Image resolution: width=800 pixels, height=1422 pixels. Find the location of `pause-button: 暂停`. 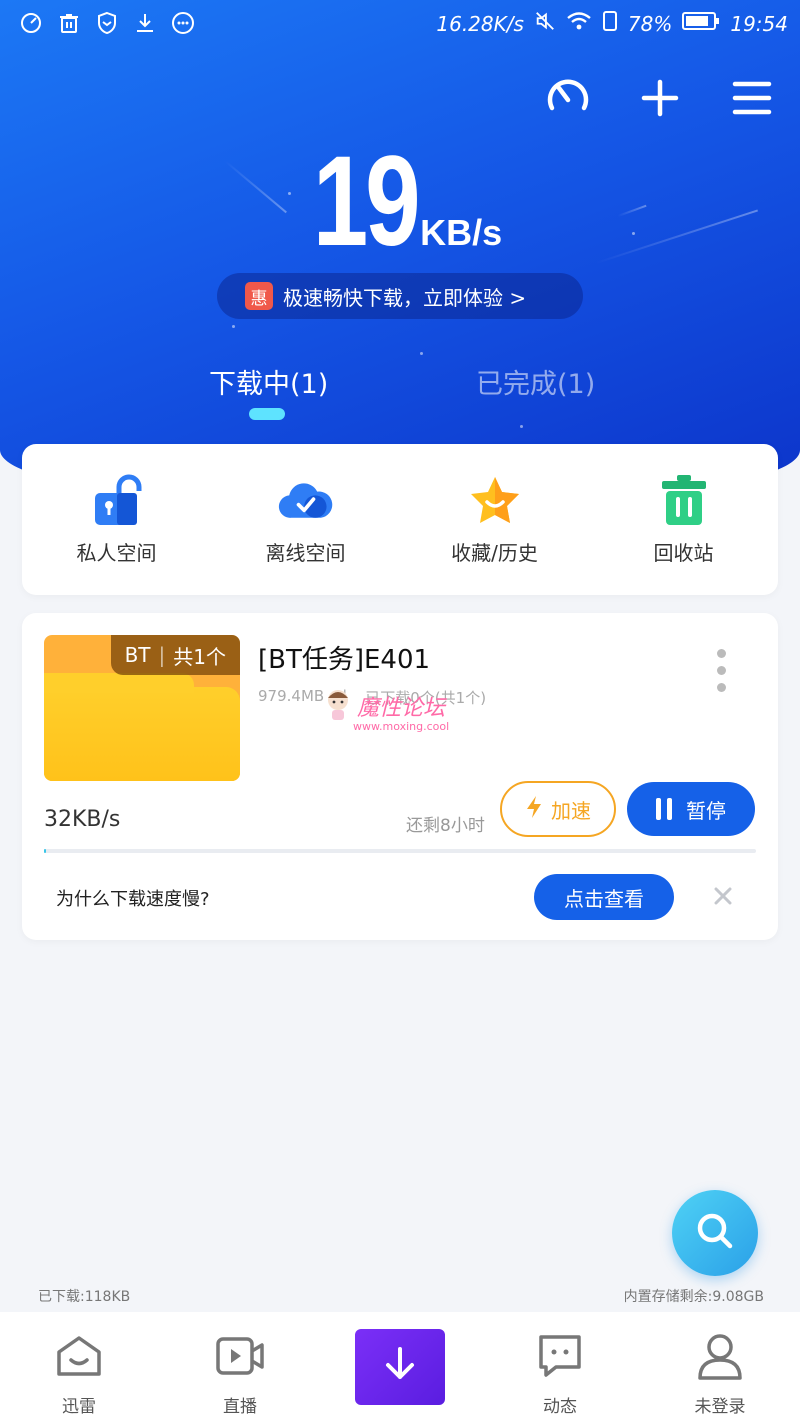

pause-button: 暂停 is located at coordinates (691, 809).